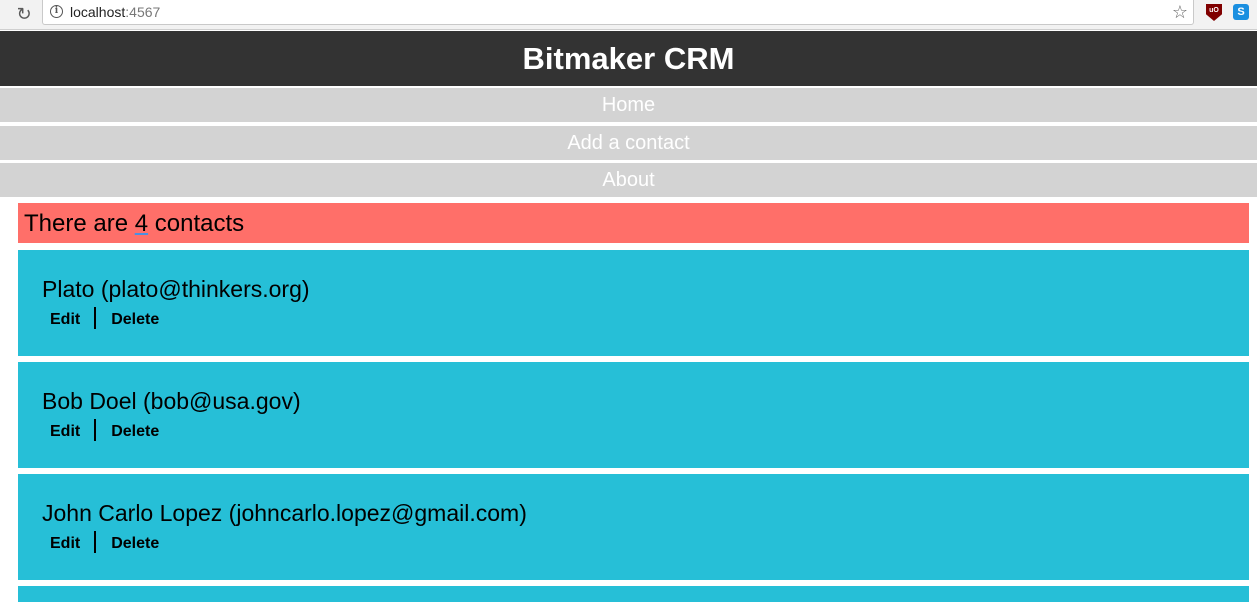 This screenshot has height=602, width=1257. What do you see at coordinates (618, 12) in the screenshot?
I see `address-bar: i localhost:4567 ☆` at bounding box center [618, 12].